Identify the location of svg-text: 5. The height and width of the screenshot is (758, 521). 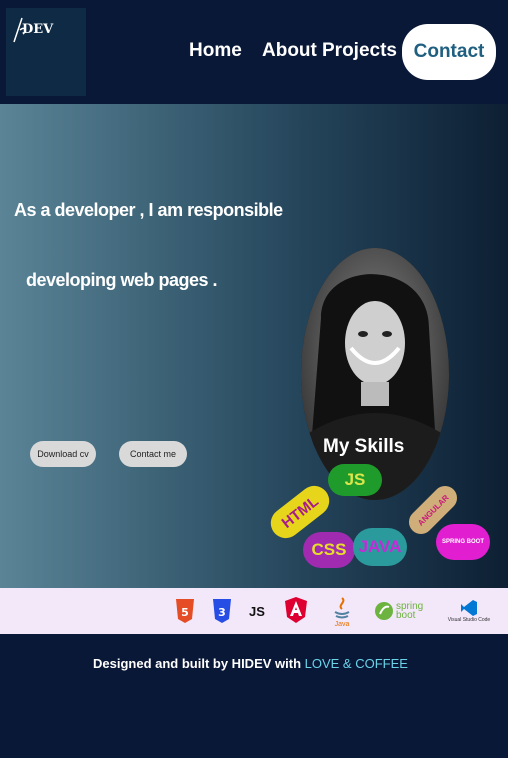
(185, 612).